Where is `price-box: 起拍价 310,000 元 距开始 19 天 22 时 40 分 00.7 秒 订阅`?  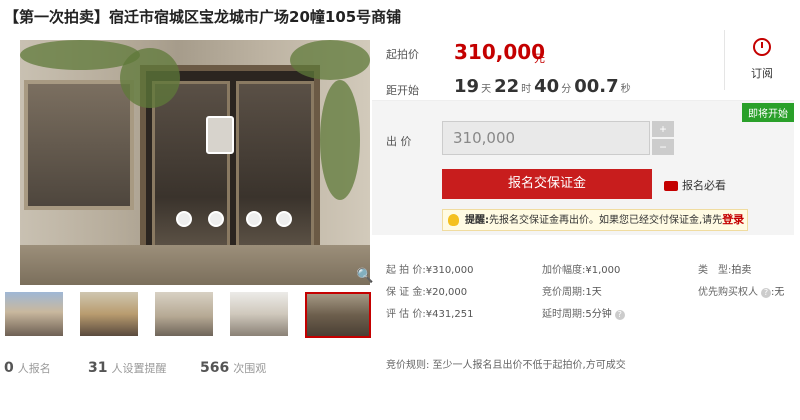 price-box: 起拍价 310,000 元 距开始 19 天 22 时 40 分 00.7 秒 订阅 is located at coordinates (582, 67).